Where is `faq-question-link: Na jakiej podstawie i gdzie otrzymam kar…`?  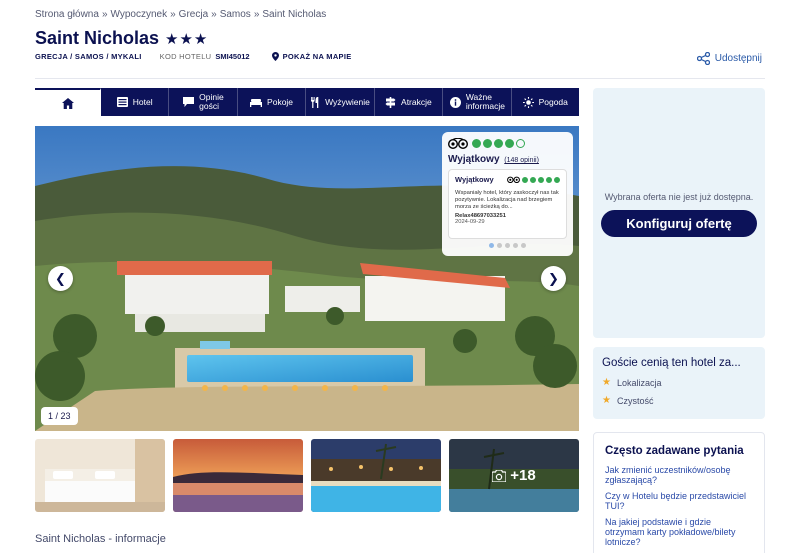 faq-question-link: Na jakiej podstawie i gdzie otrzymam kar… is located at coordinates (679, 532).